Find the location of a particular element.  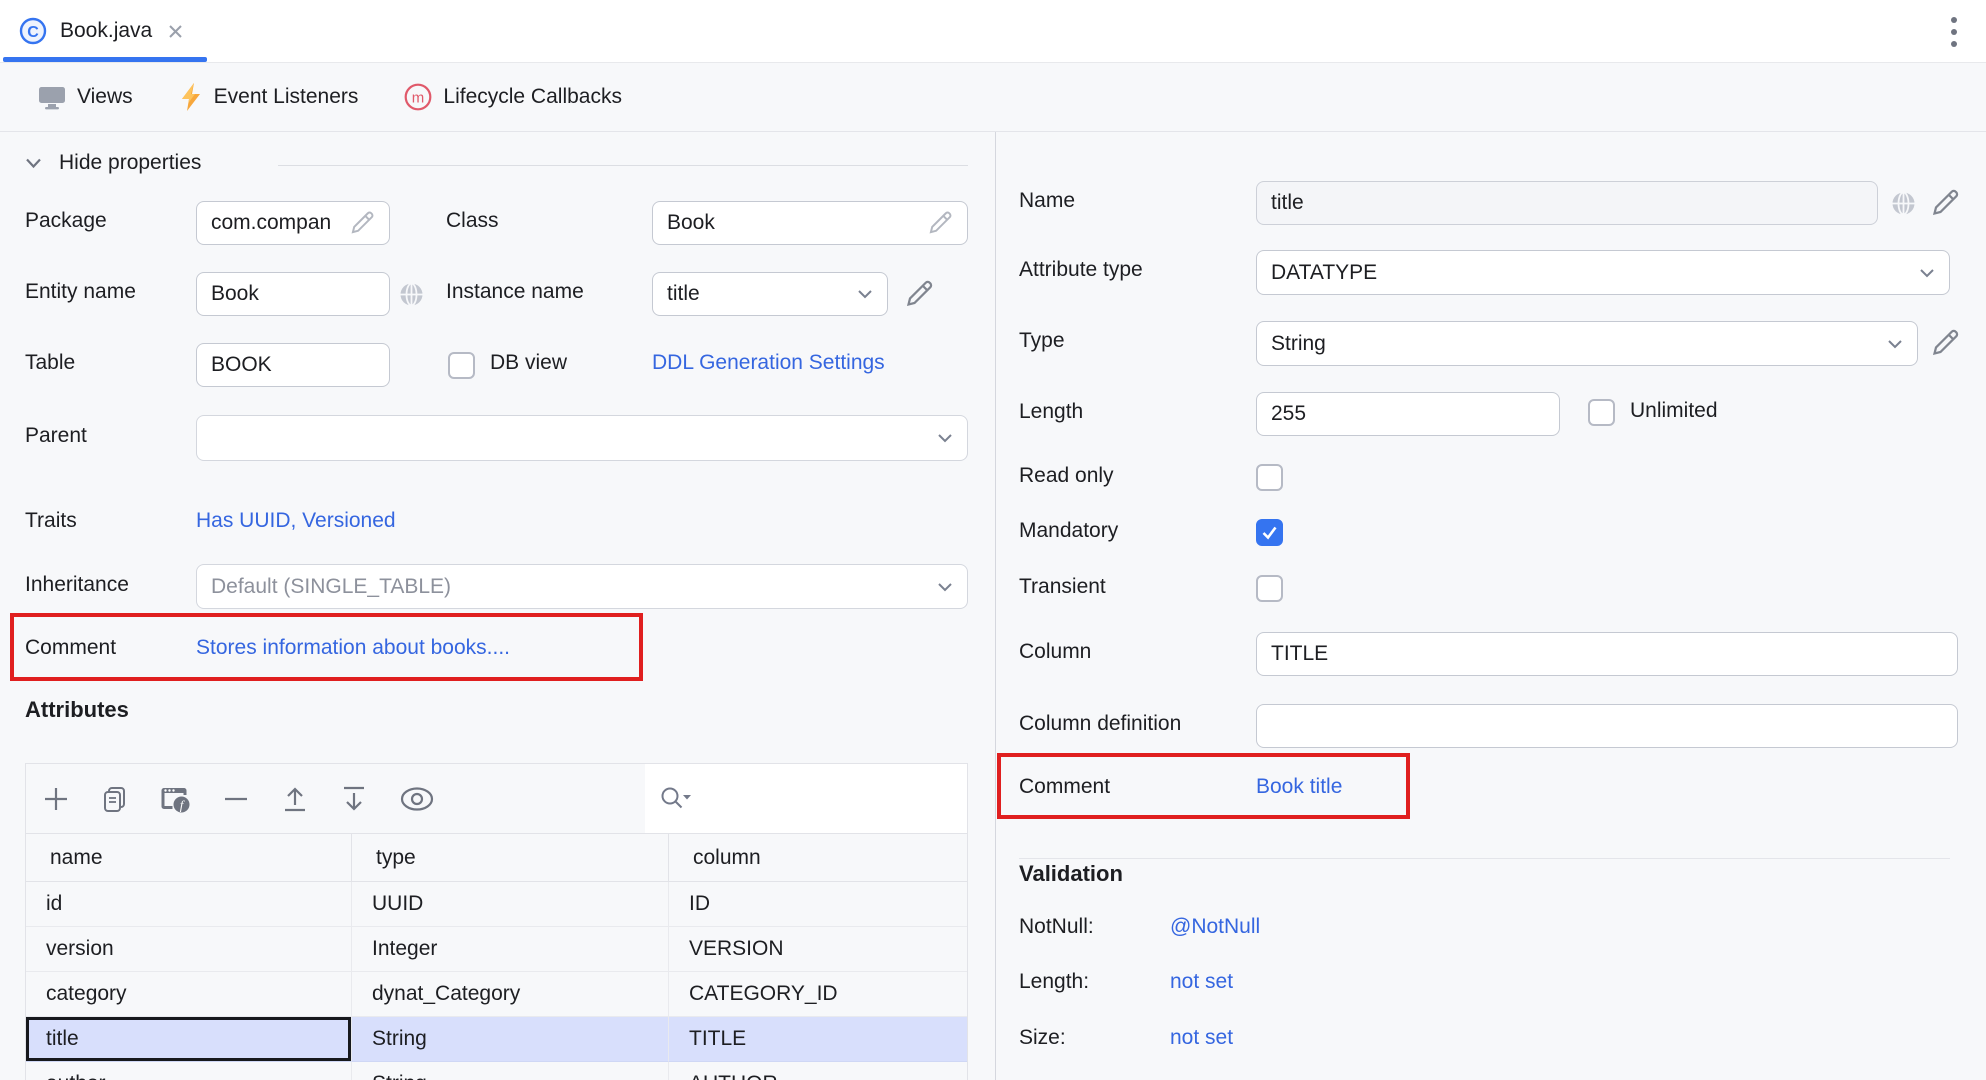

checkmark-icon is located at coordinates (1269, 533).